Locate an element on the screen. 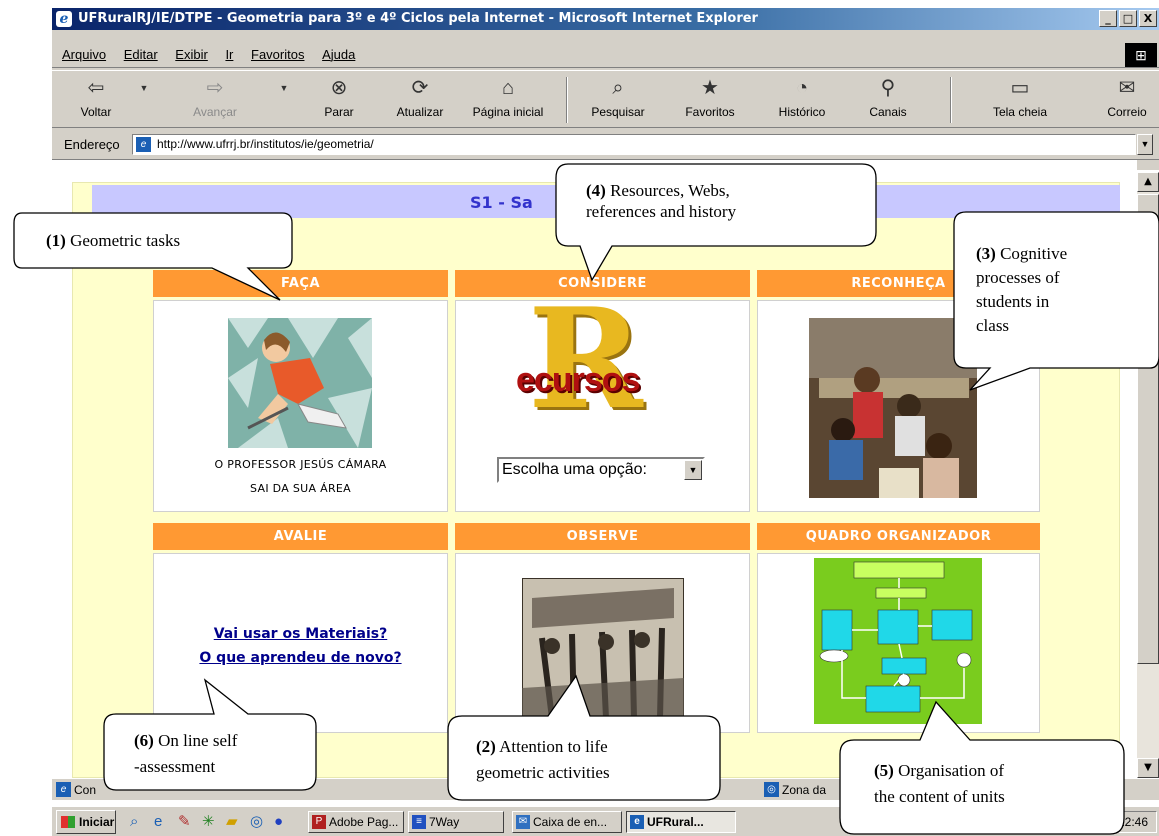  mail-button: ✉ Correio is located at coordinates (1127, 99).